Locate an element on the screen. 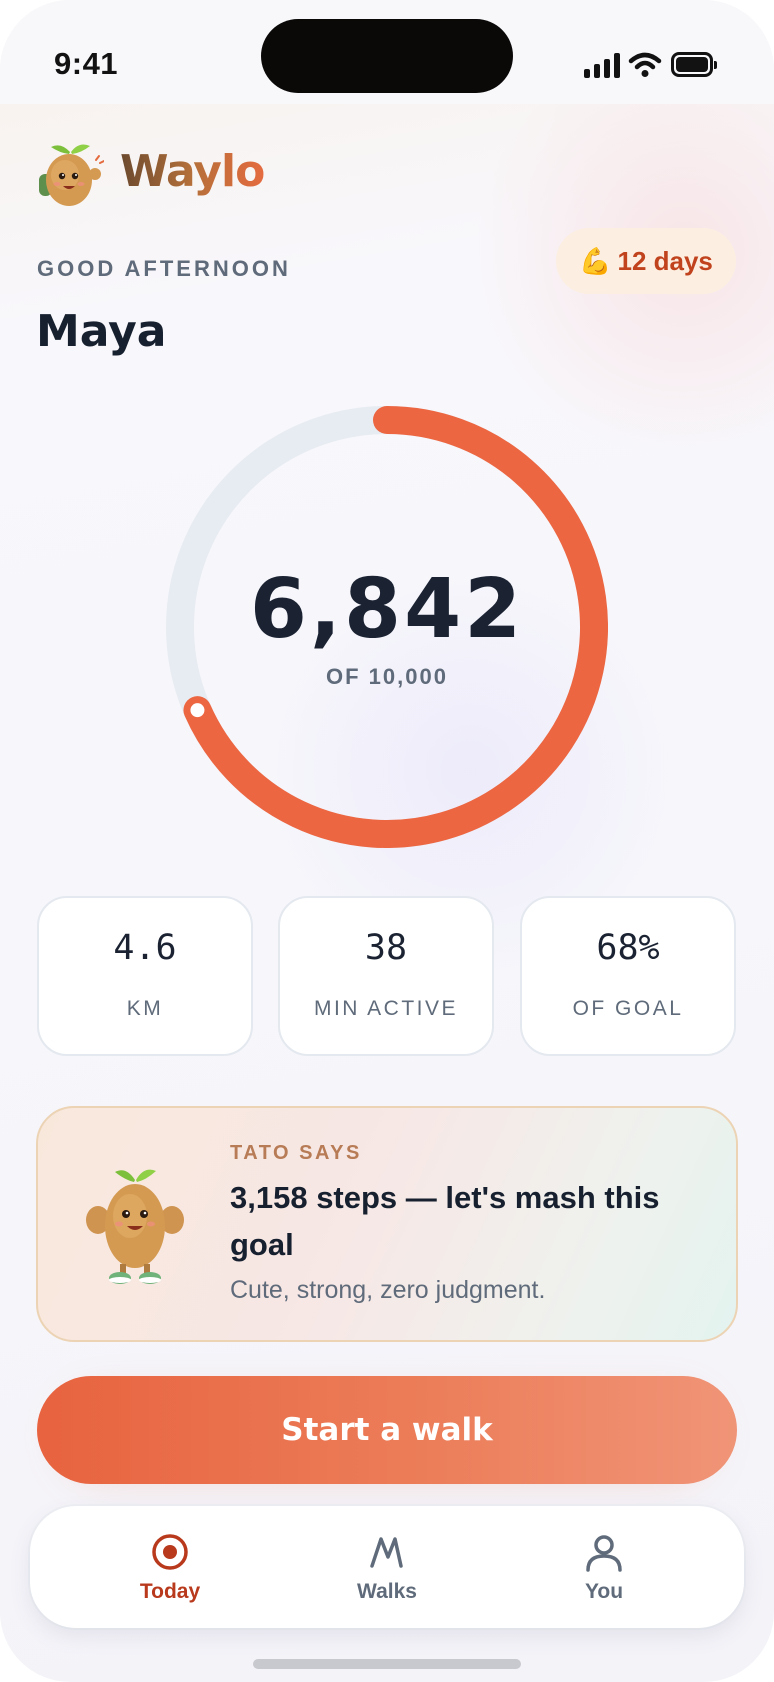 This screenshot has width=774, height=1682. user-name: Maya is located at coordinates (101, 331).